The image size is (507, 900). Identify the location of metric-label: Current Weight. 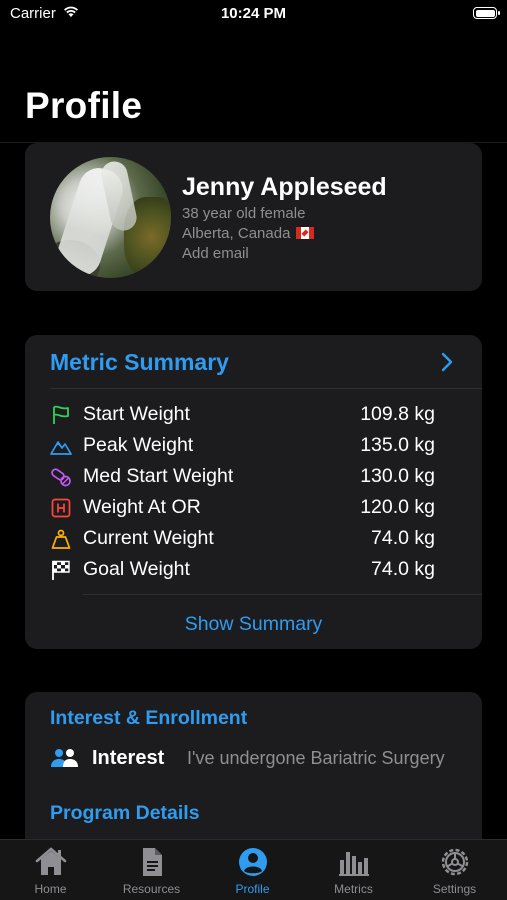
(148, 538).